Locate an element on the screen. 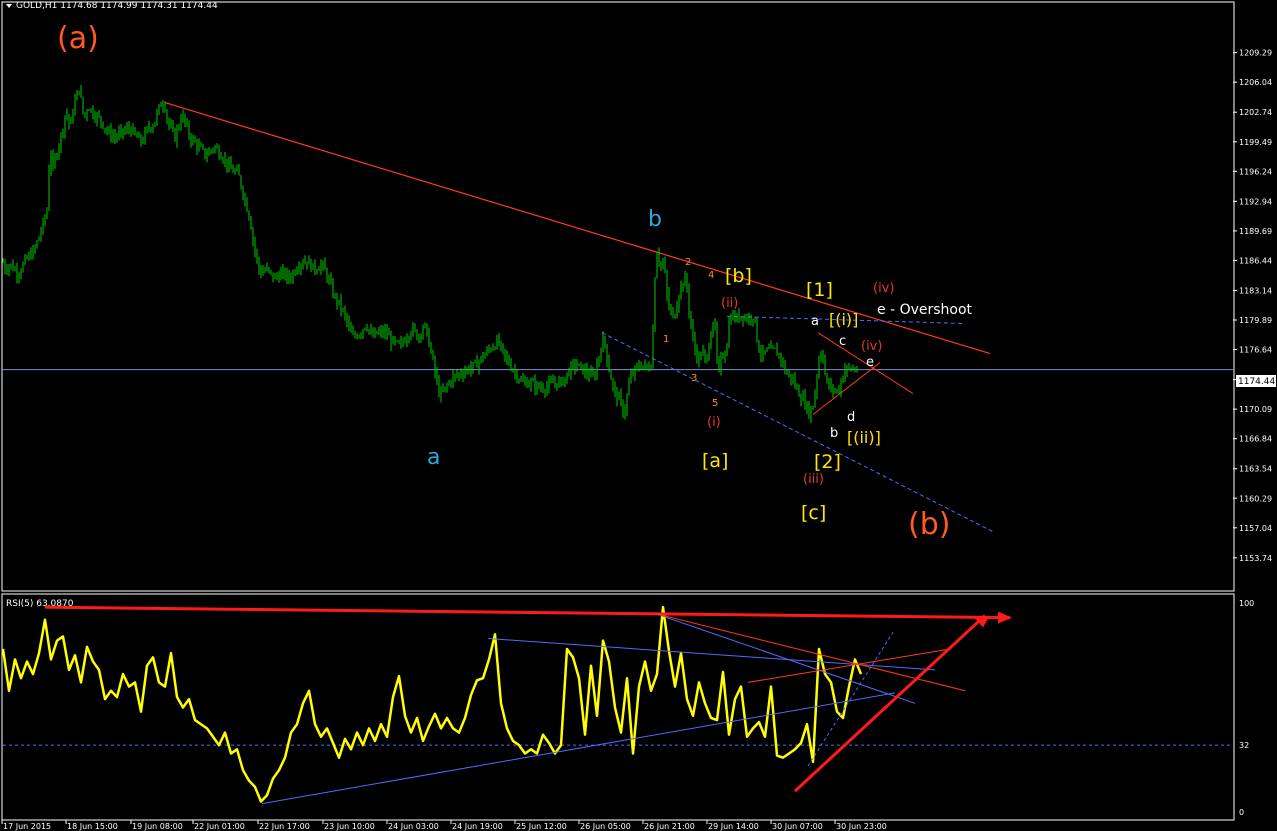  price-tick-label: 1186.44 is located at coordinates (1255, 260).